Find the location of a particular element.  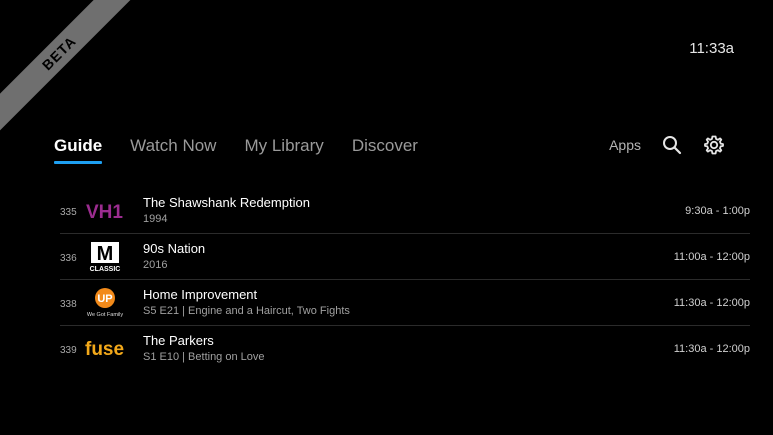

search-icon is located at coordinates (672, 145).